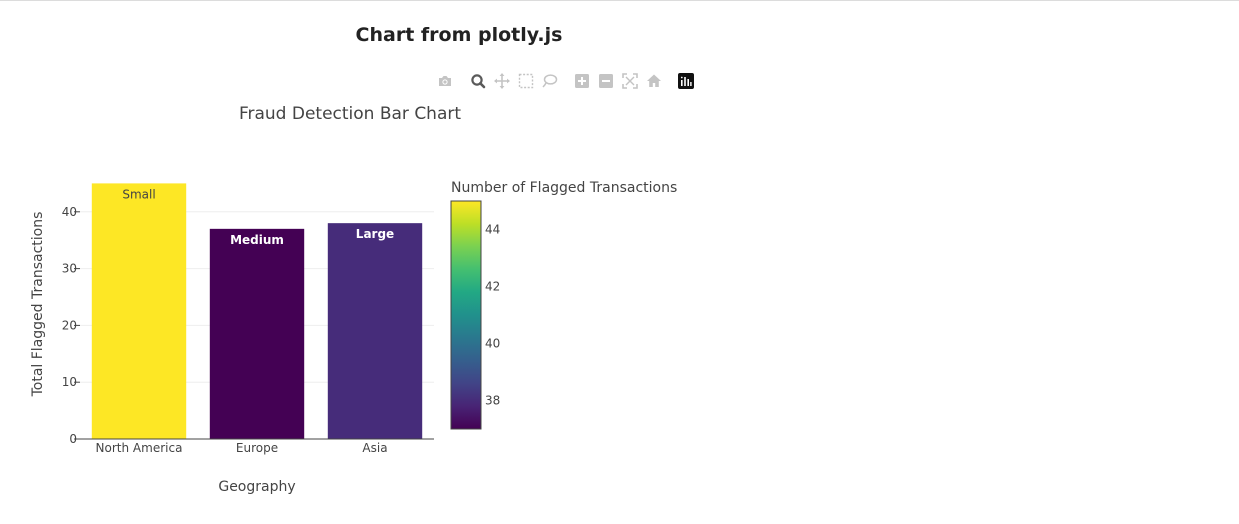 The height and width of the screenshot is (524, 1239). What do you see at coordinates (69, 325) in the screenshot?
I see `y-tick-label: 20` at bounding box center [69, 325].